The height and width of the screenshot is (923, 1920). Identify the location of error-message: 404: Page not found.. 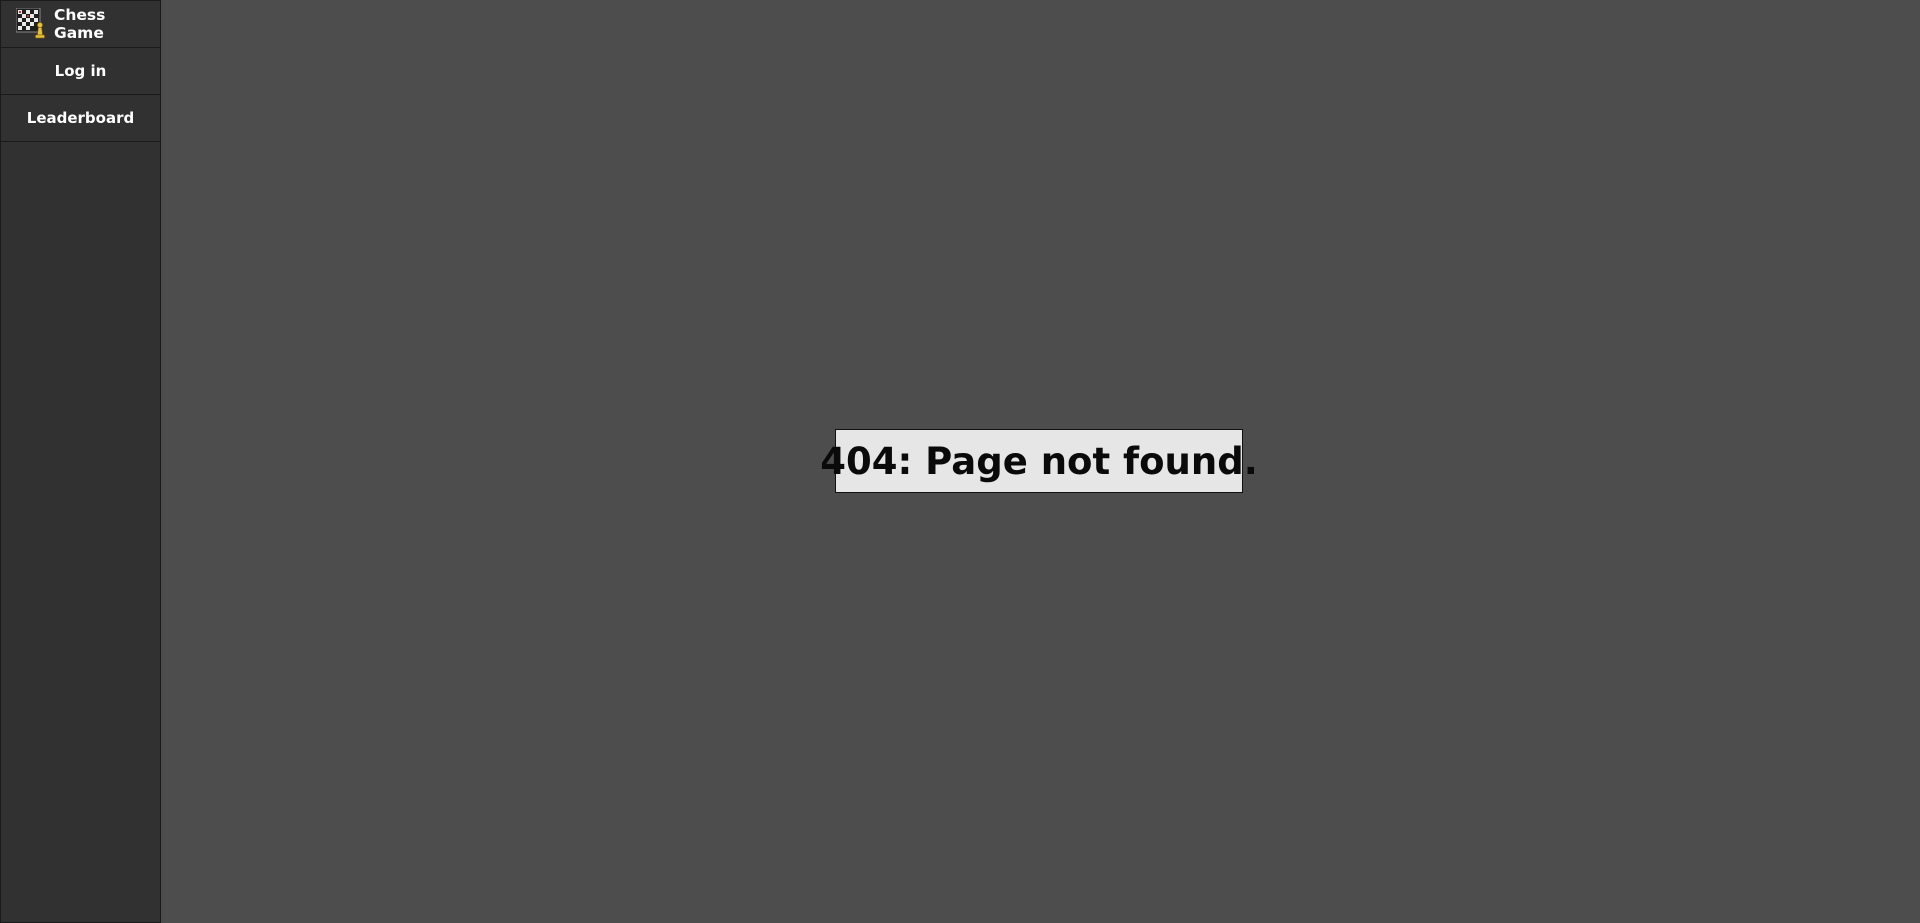
(1039, 461).